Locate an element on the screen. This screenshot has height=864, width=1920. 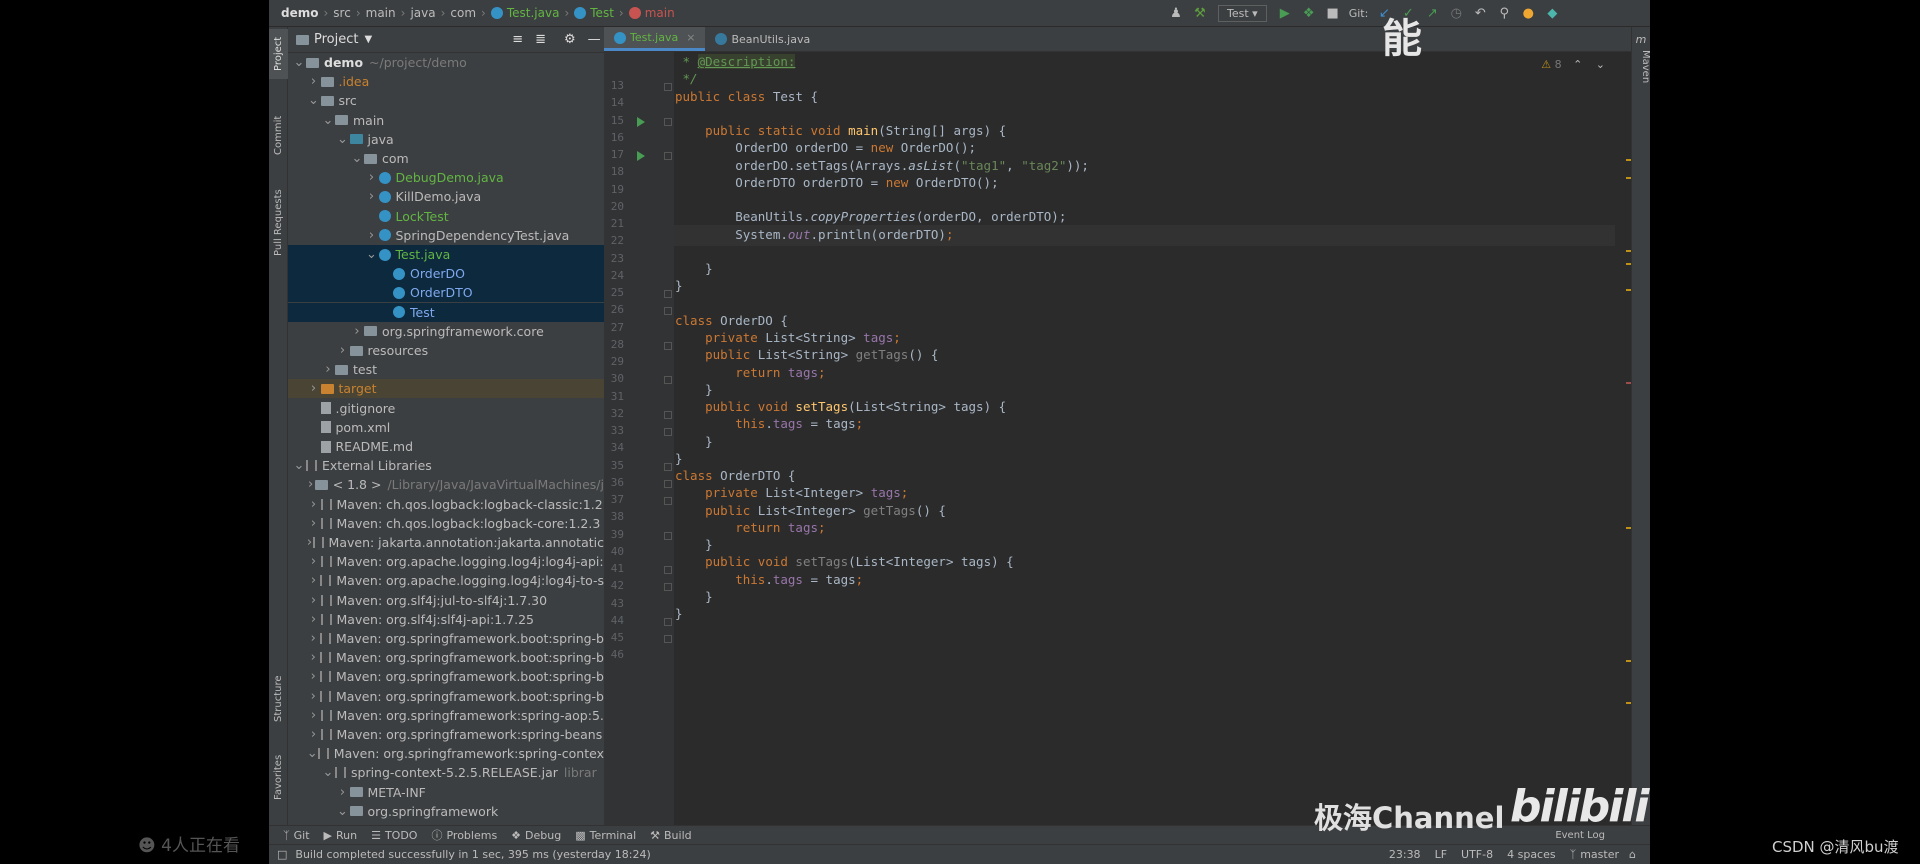
tree-node: README.md is located at coordinates (446, 446).